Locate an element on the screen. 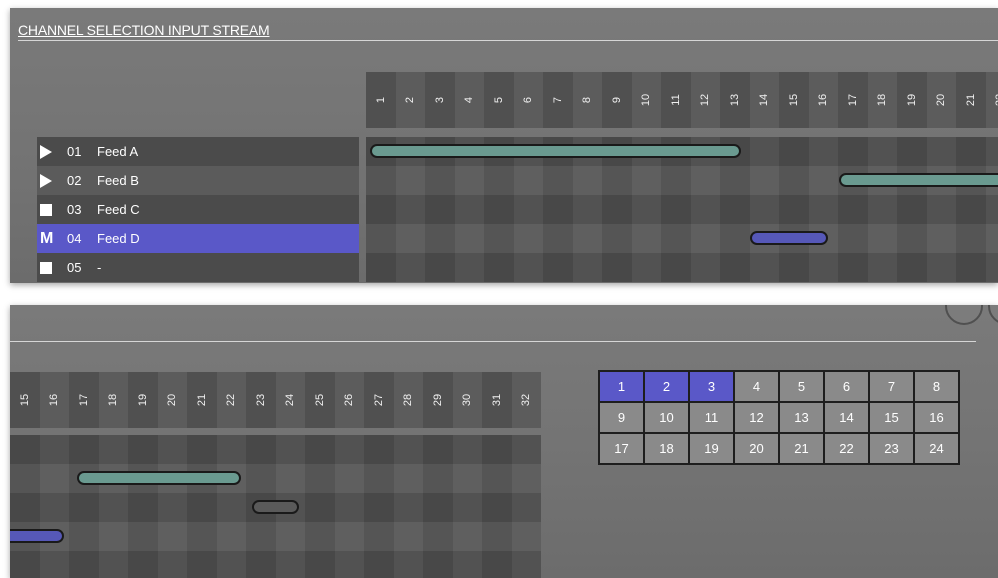 The image size is (998, 578). channel-column-header: 4 is located at coordinates (469, 100).